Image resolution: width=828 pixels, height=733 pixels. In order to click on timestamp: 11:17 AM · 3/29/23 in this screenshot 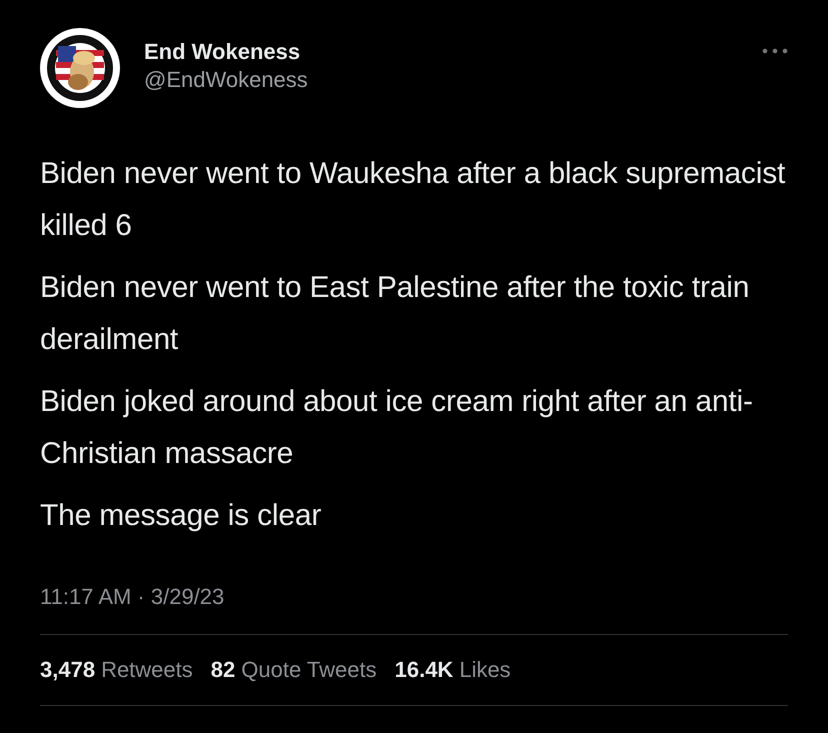, I will do `click(132, 597)`.